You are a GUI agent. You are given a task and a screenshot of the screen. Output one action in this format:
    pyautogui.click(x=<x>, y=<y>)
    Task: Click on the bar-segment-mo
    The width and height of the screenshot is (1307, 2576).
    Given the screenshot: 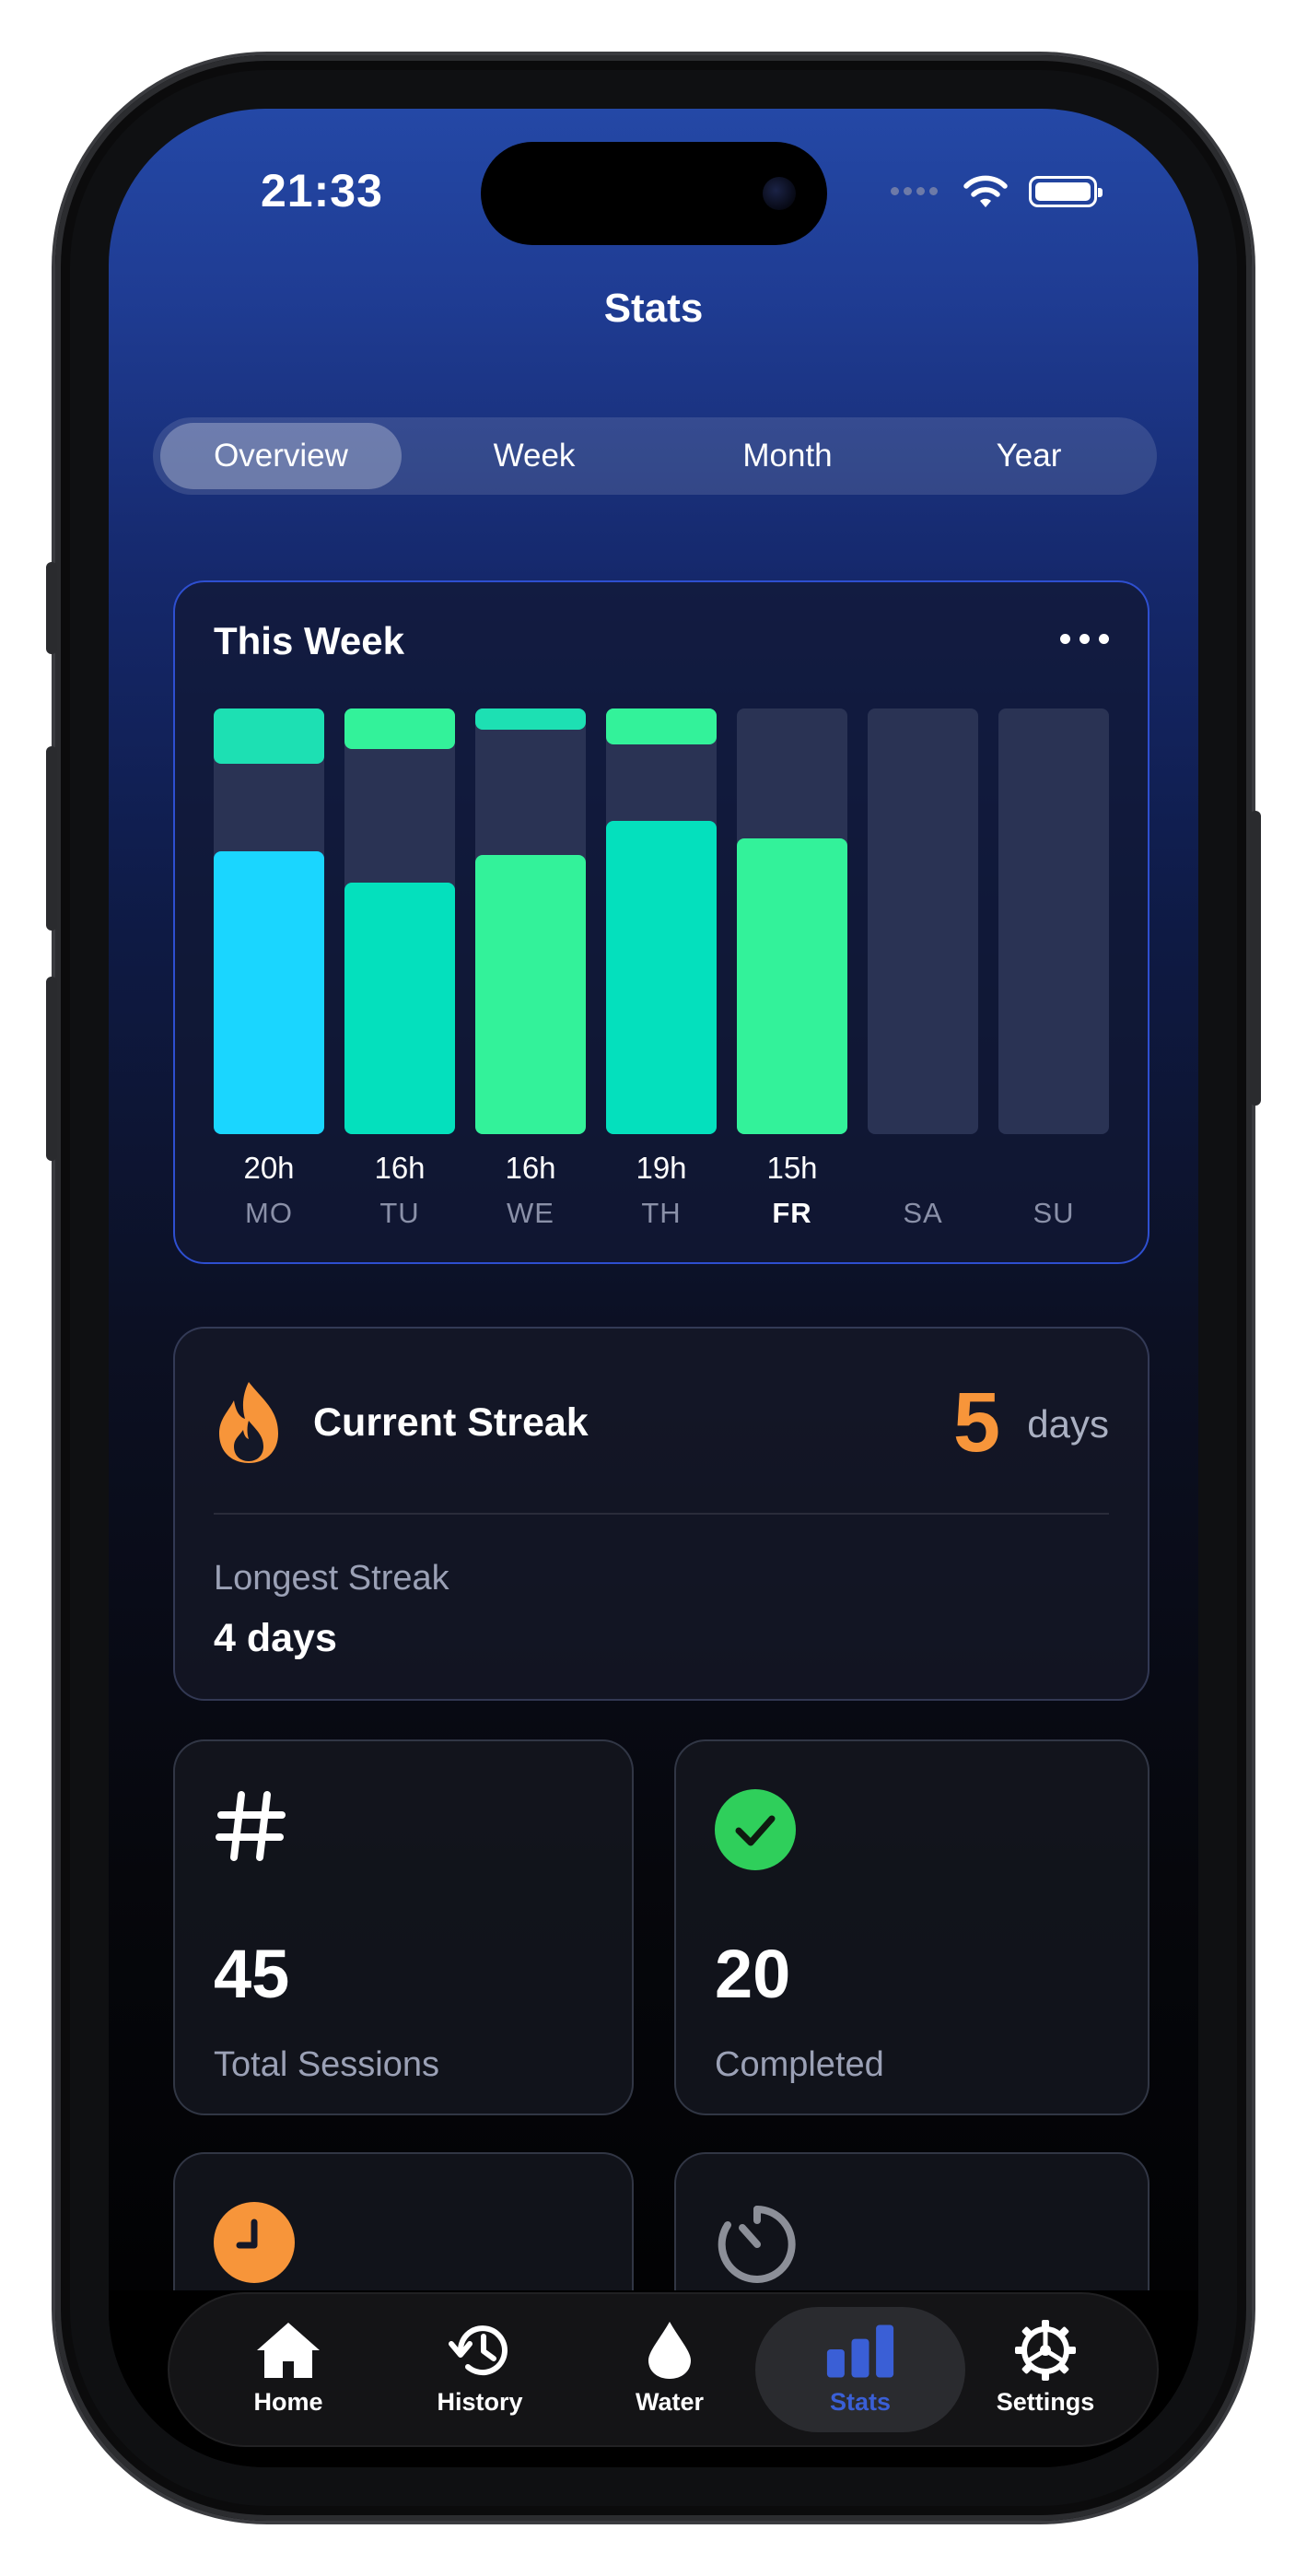 What is the action you would take?
    pyautogui.click(x=269, y=993)
    